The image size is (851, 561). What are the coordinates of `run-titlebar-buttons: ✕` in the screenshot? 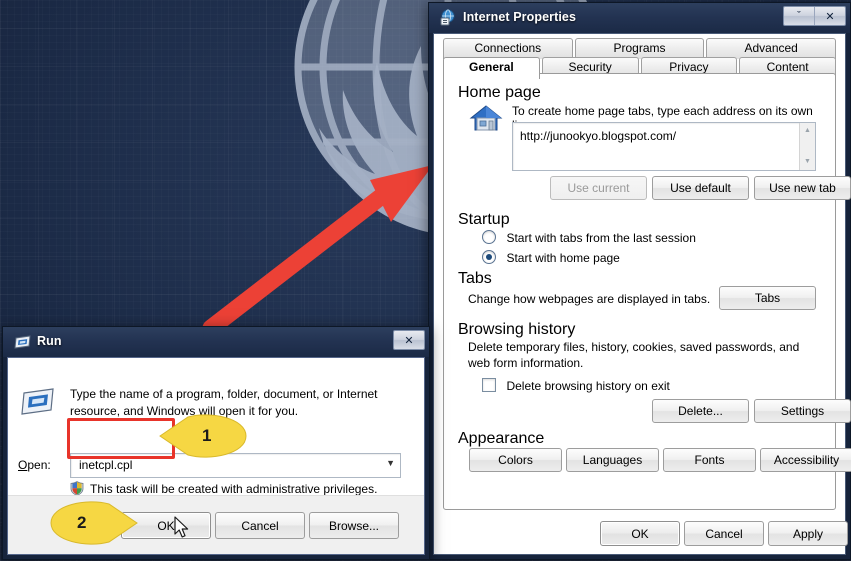 It's located at (409, 340).